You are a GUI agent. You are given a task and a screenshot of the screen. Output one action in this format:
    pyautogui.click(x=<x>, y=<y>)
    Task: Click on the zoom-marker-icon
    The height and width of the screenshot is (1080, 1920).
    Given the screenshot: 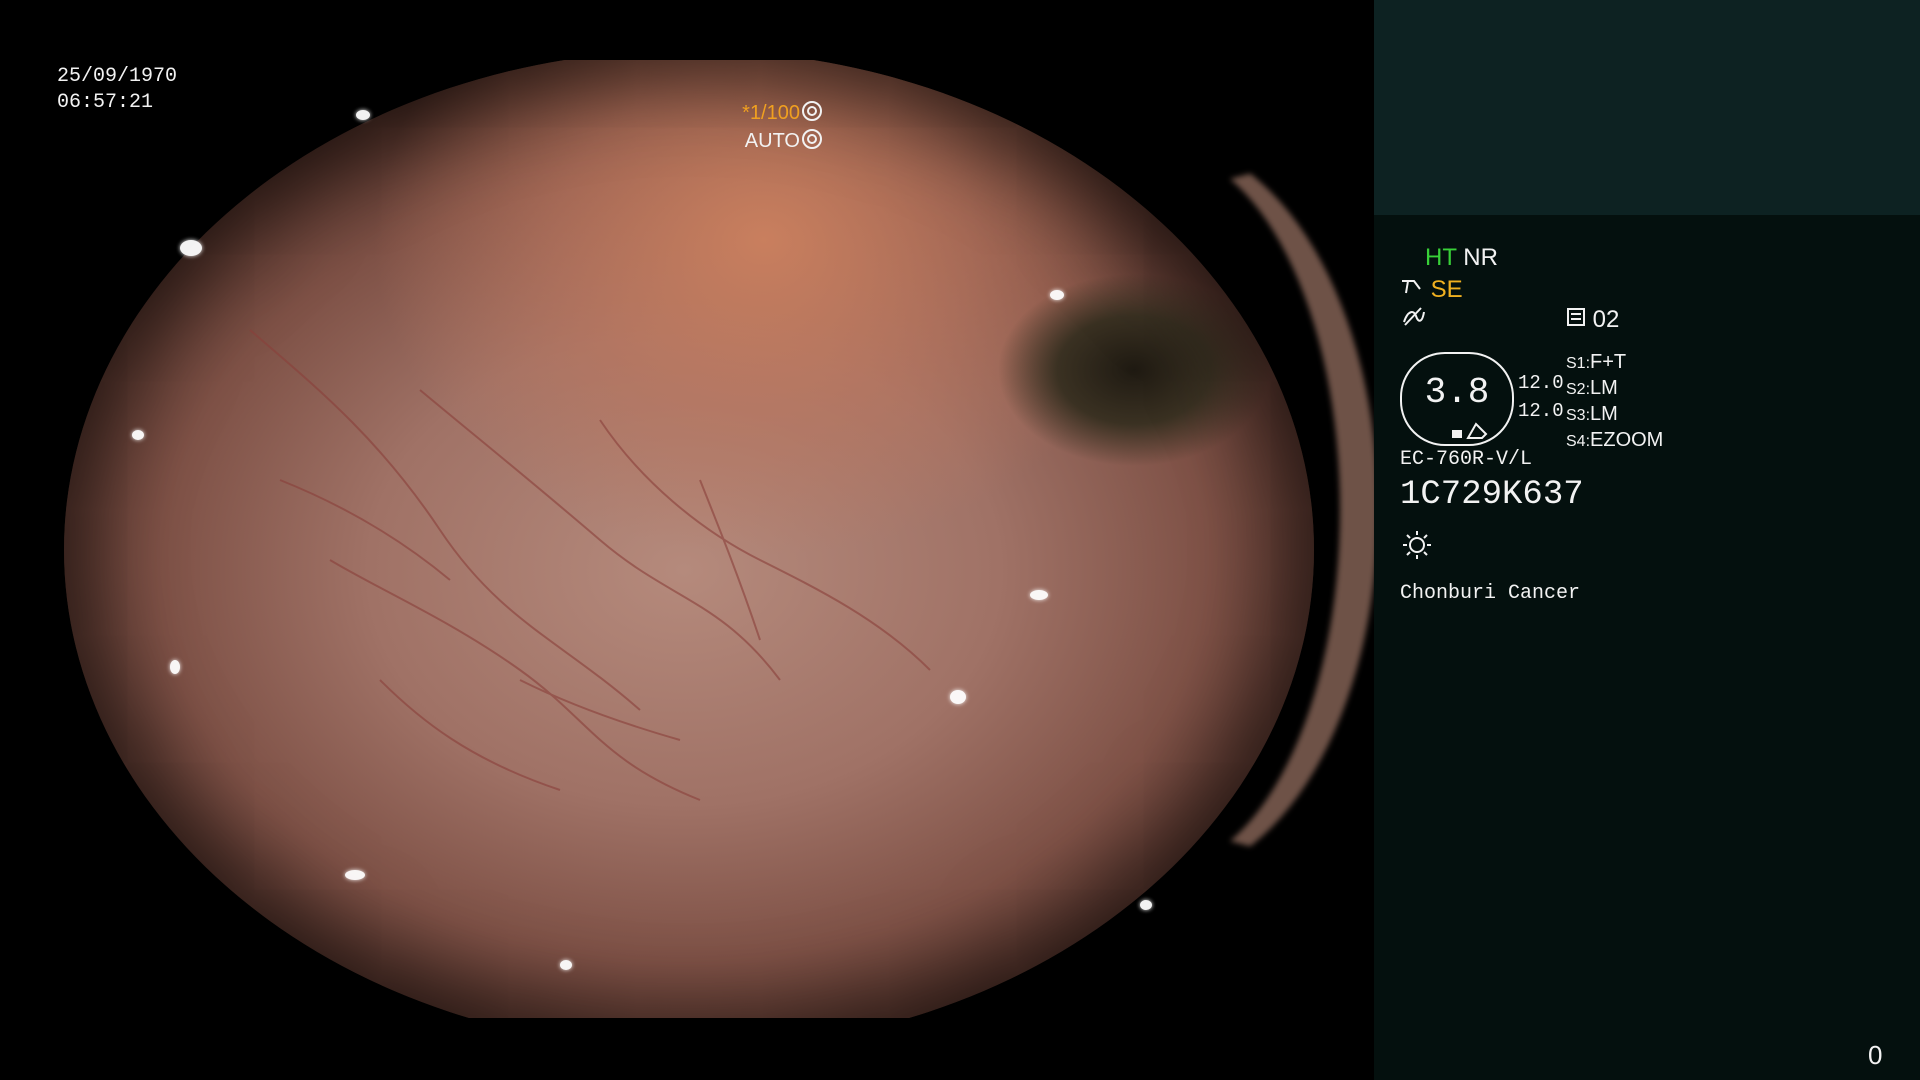 What is the action you would take?
    pyautogui.click(x=1470, y=430)
    